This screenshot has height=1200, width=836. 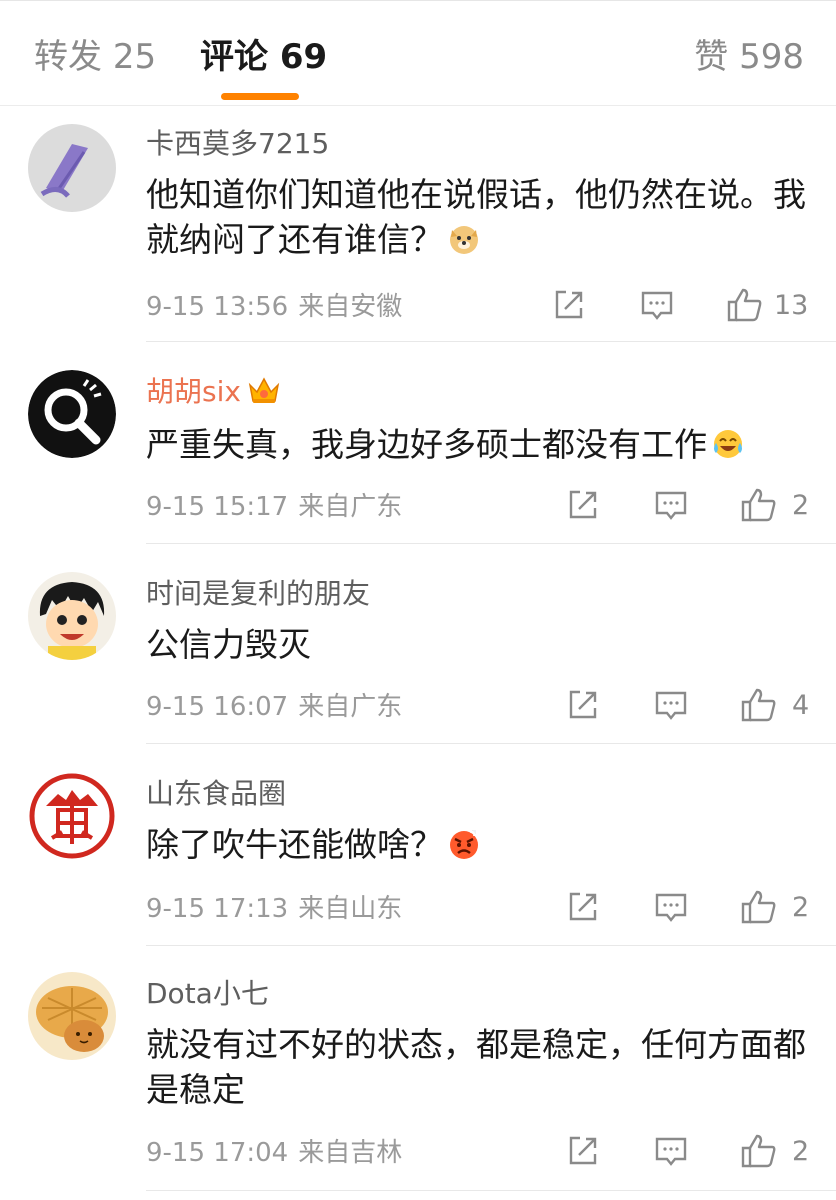 I want to click on tab-comments: 评论 69, so click(x=263, y=57).